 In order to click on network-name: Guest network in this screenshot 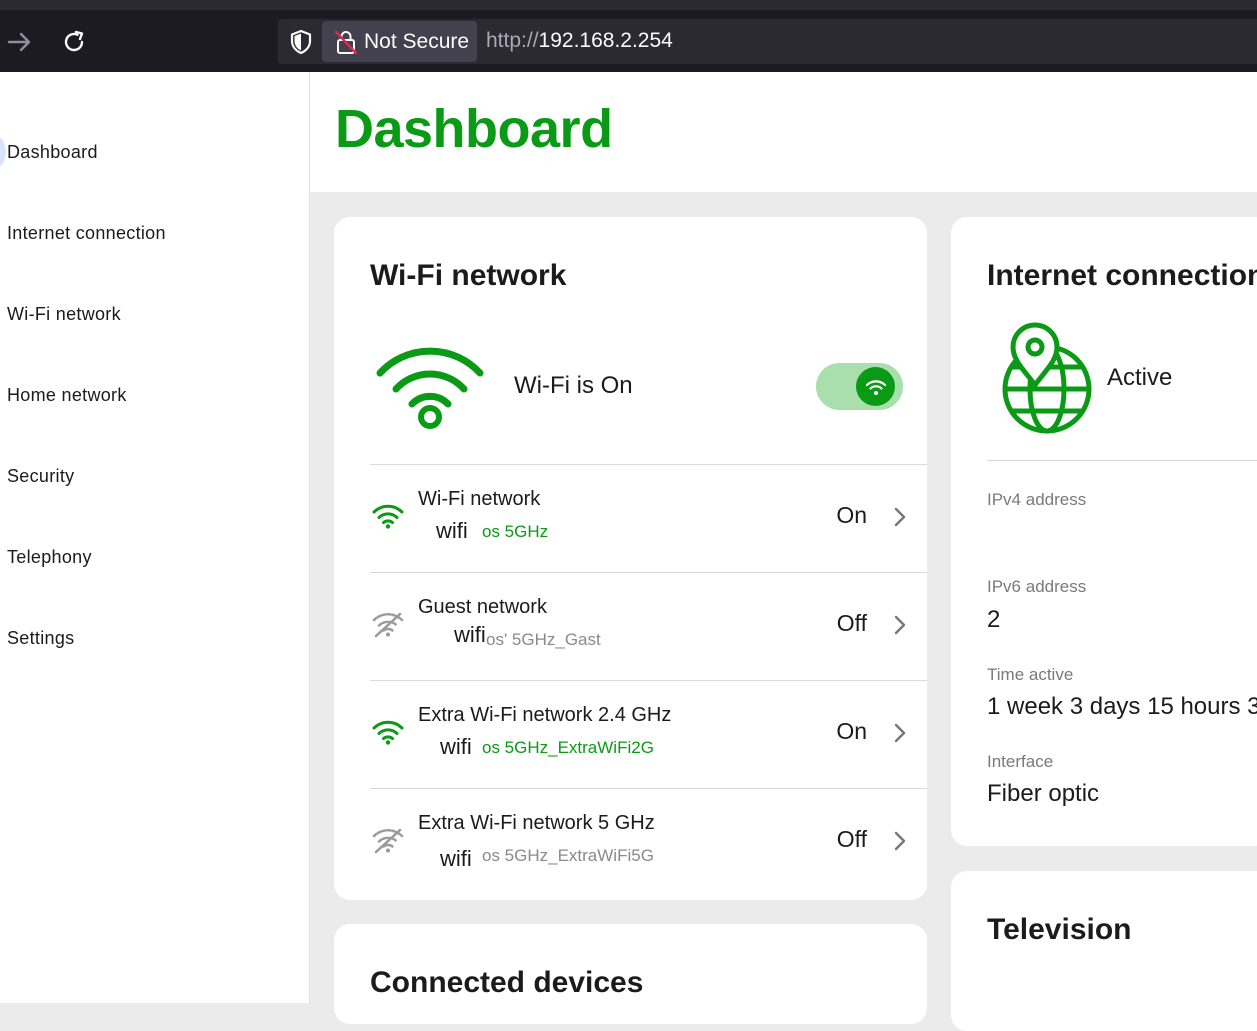, I will do `click(482, 607)`.